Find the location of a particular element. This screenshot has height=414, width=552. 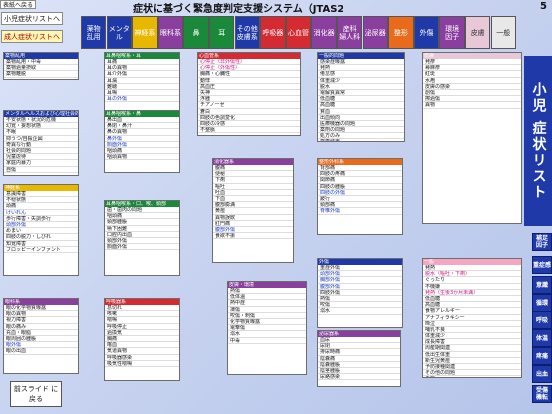

tab-9: 消化器 is located at coordinates (324, 32).